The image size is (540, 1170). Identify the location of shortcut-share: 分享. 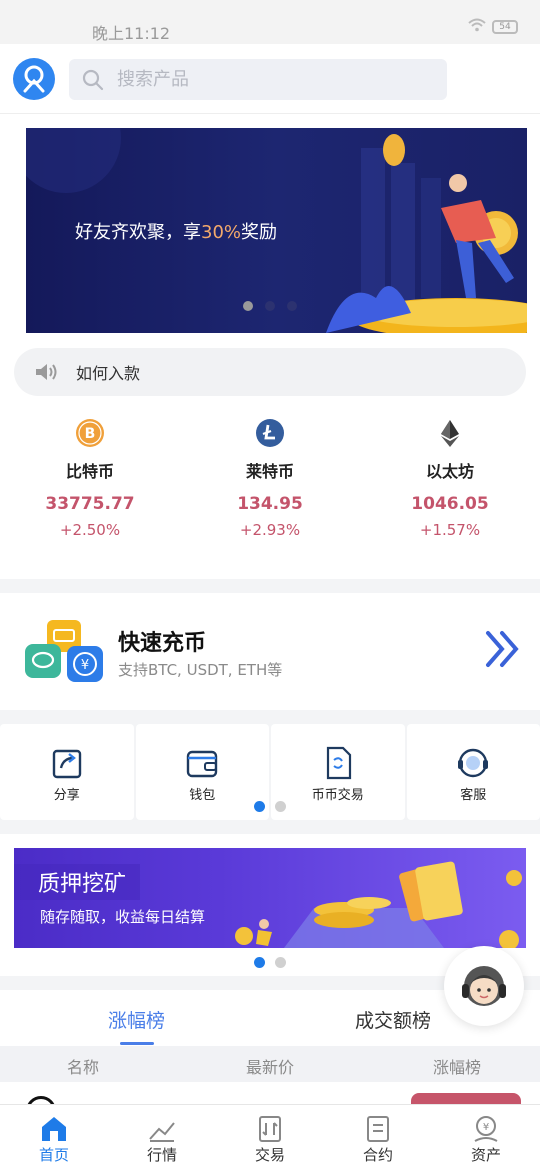
(67, 772).